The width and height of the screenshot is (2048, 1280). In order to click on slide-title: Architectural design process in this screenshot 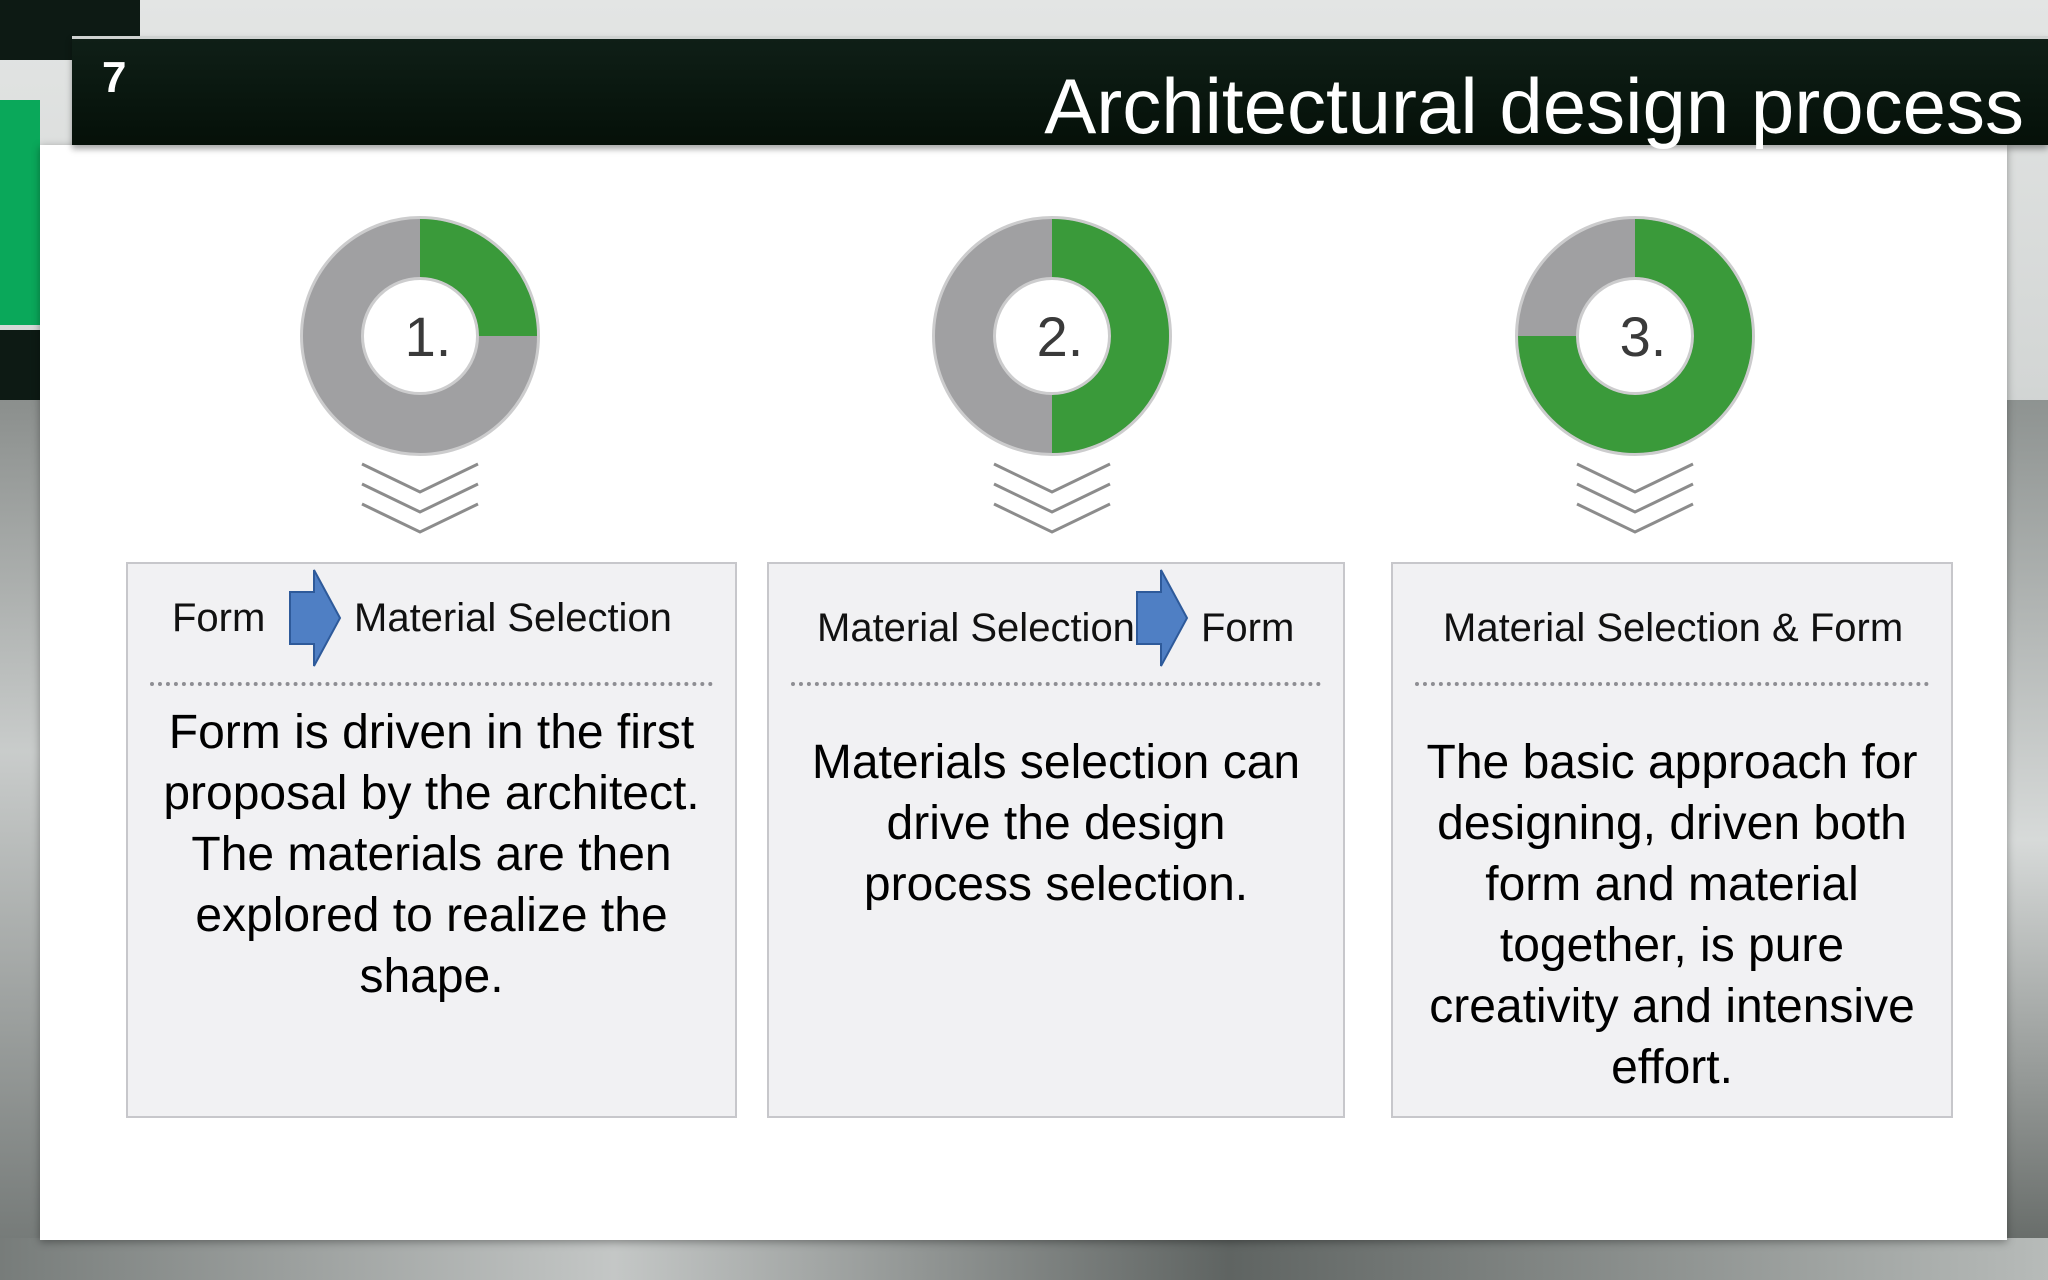, I will do `click(1534, 106)`.